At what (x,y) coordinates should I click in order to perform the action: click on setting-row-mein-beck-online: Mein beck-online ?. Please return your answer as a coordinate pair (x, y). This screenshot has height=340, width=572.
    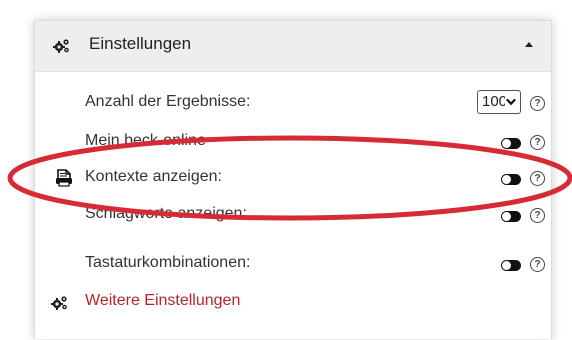
    Looking at the image, I should click on (293, 142).